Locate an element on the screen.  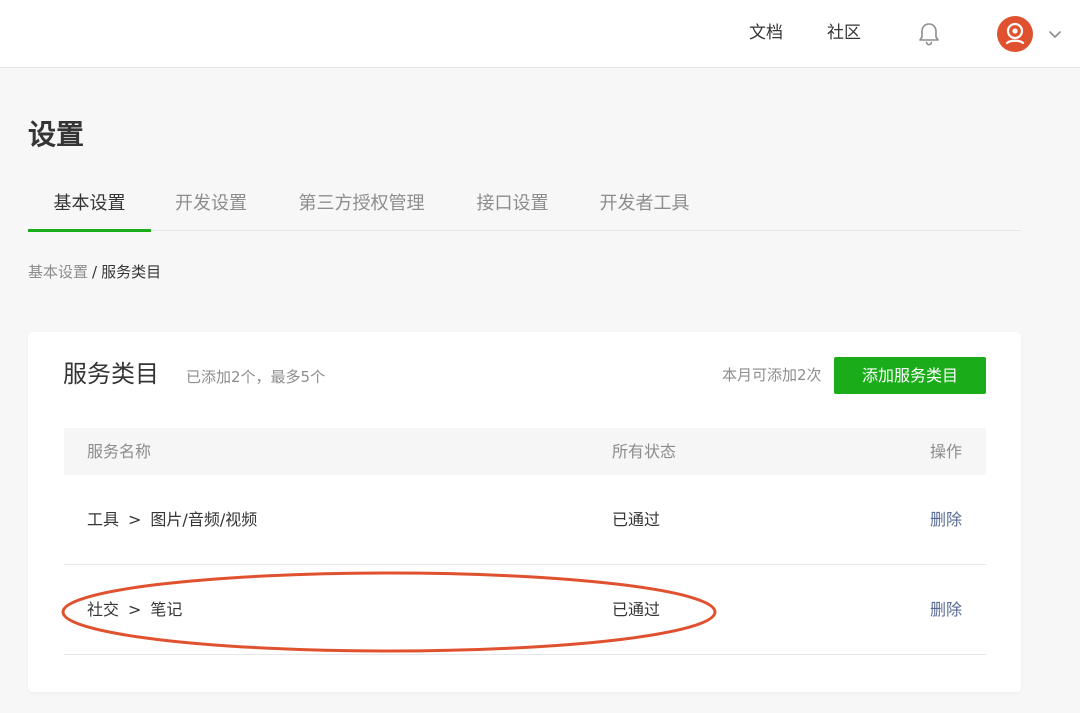
breadcrumb-current: 服务类目 is located at coordinates (131, 272).